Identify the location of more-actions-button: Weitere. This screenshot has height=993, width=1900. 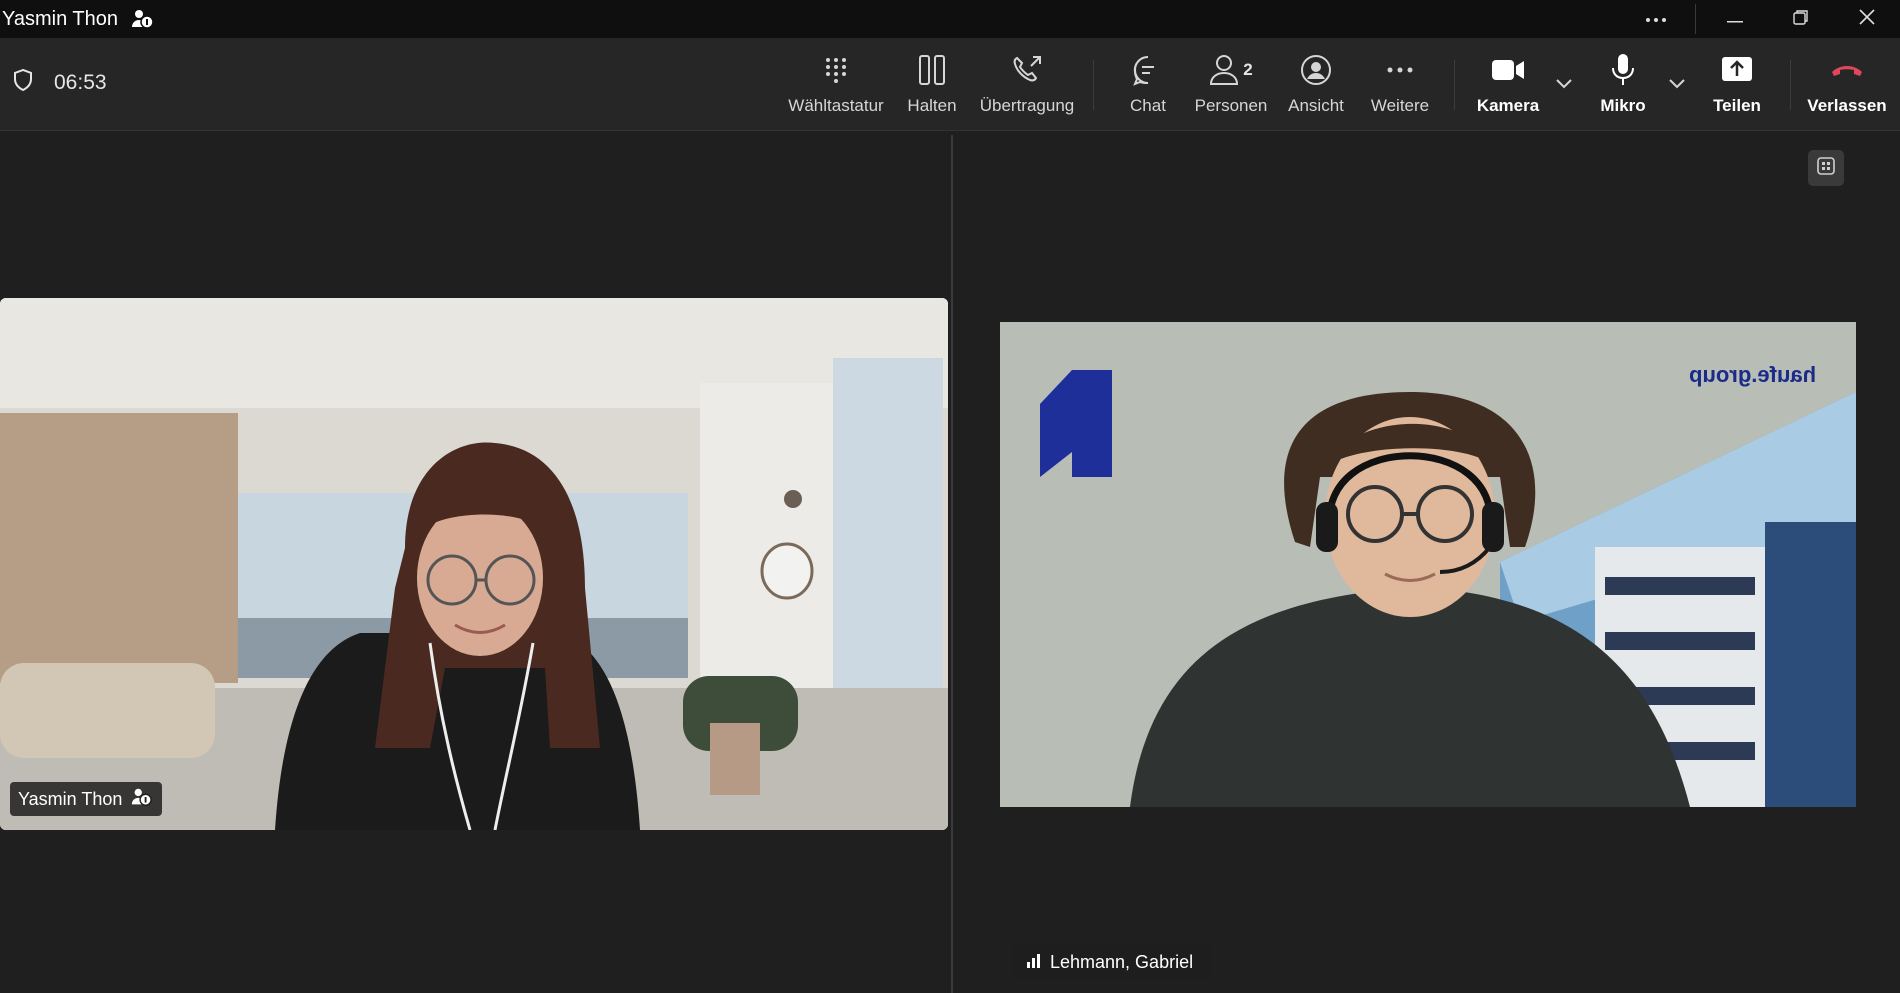
(1400, 86).